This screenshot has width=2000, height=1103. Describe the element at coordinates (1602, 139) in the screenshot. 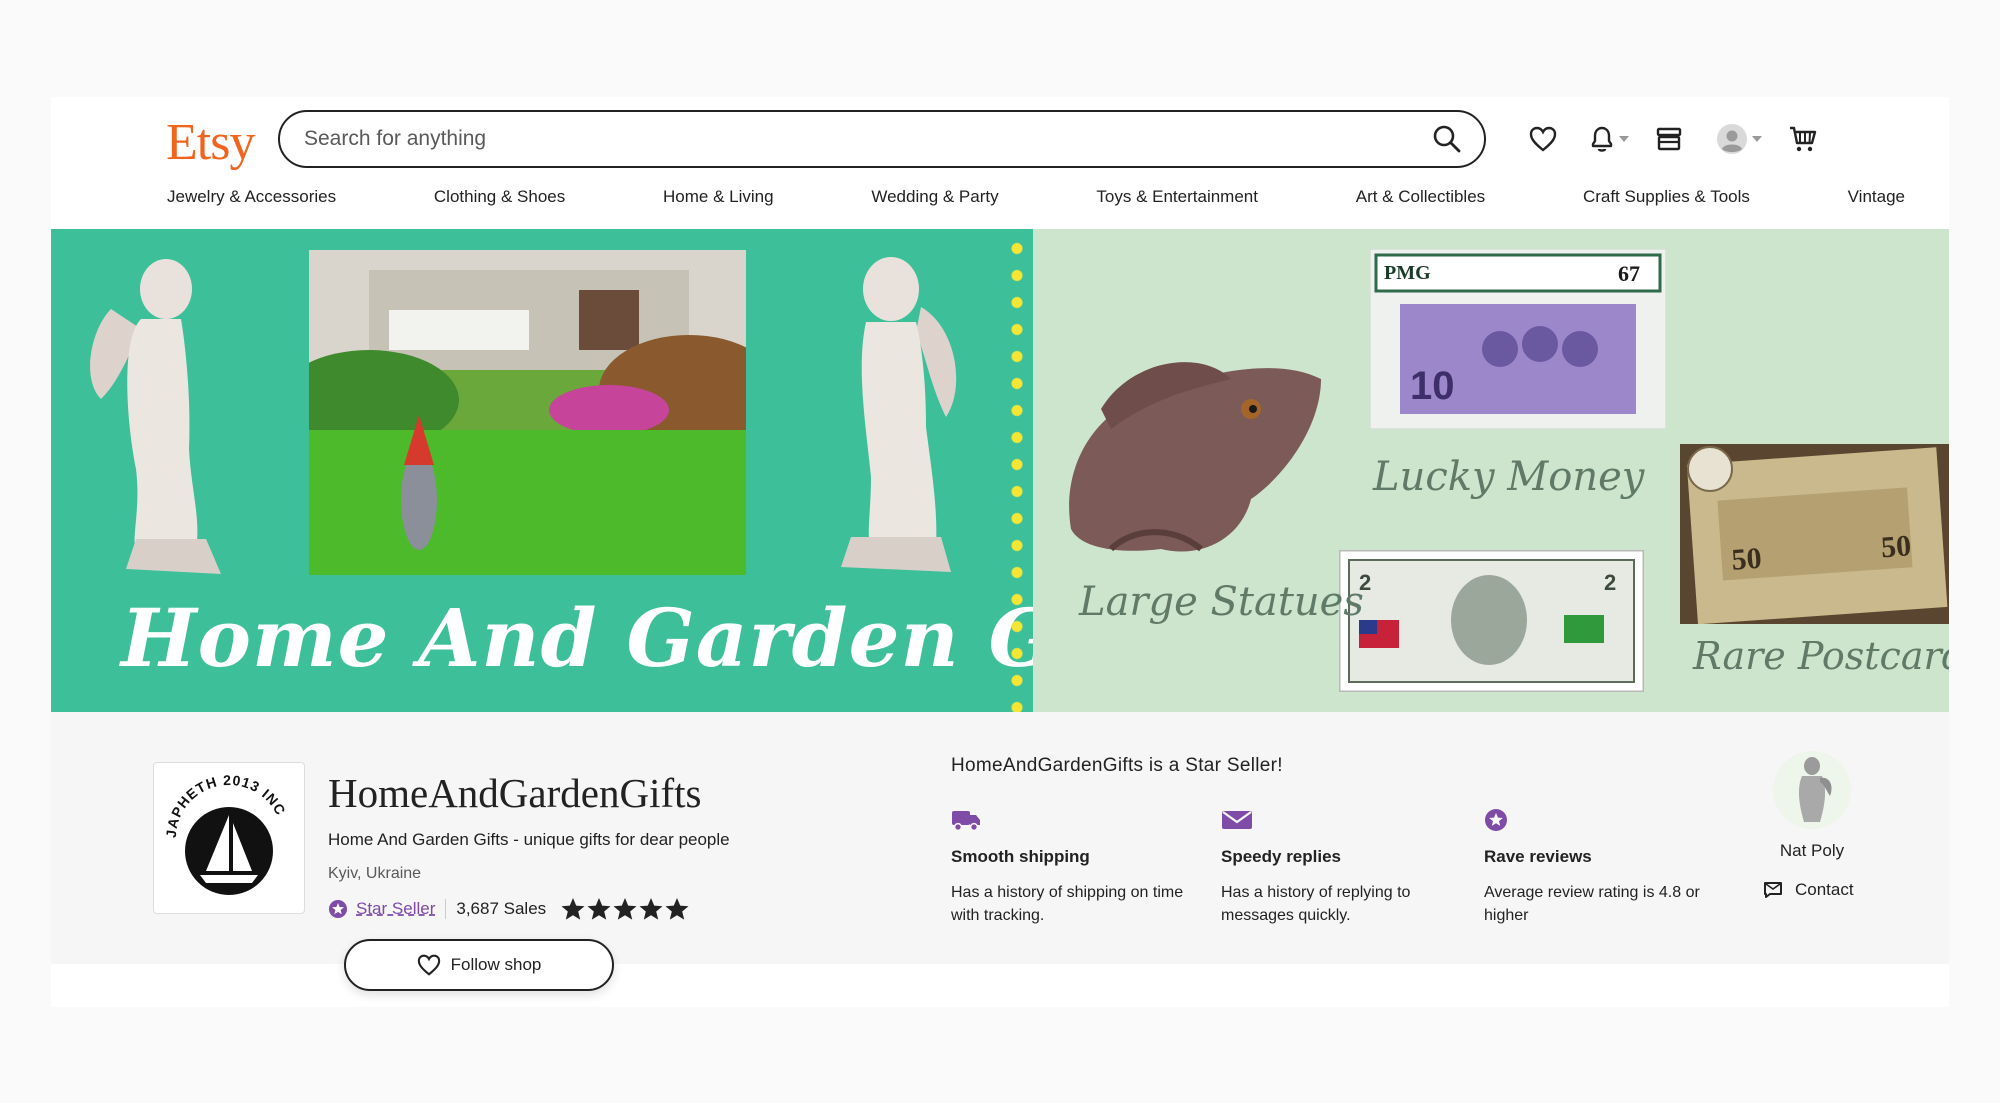

I see `bell-icon` at that location.